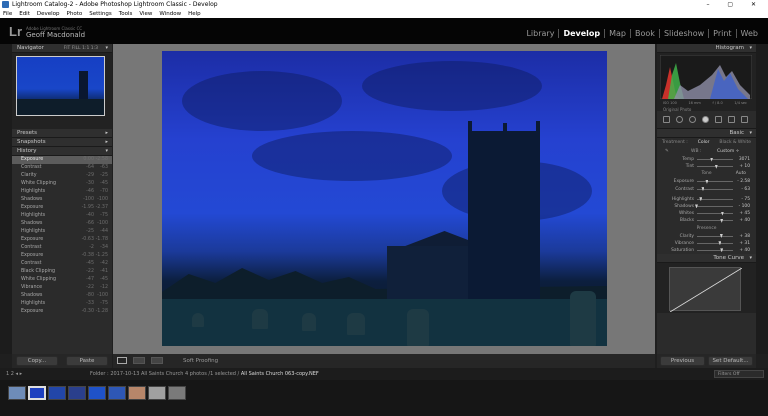 This screenshot has height=416, width=768. What do you see at coordinates (62, 288) in the screenshot?
I see `history-item: Vibrance -22 -12` at bounding box center [62, 288].